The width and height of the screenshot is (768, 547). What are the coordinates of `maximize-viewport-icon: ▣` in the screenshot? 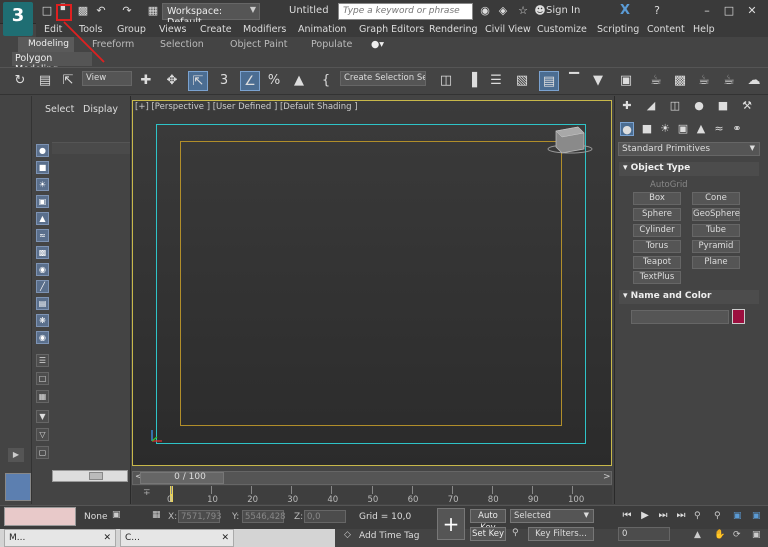 It's located at (756, 535).